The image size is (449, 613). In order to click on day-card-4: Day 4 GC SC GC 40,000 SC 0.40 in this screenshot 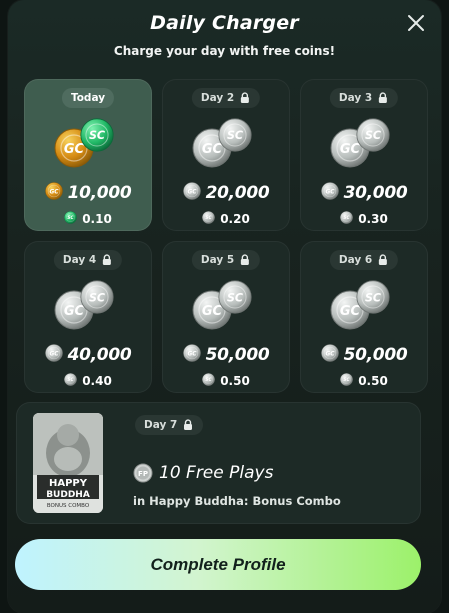, I will do `click(88, 317)`.